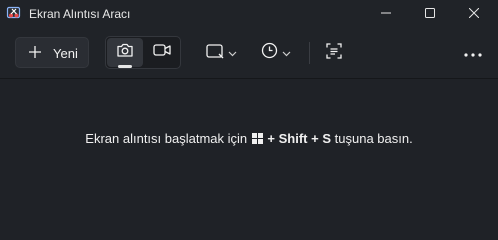 The height and width of the screenshot is (240, 498). I want to click on more-dots-icon, so click(473, 53).